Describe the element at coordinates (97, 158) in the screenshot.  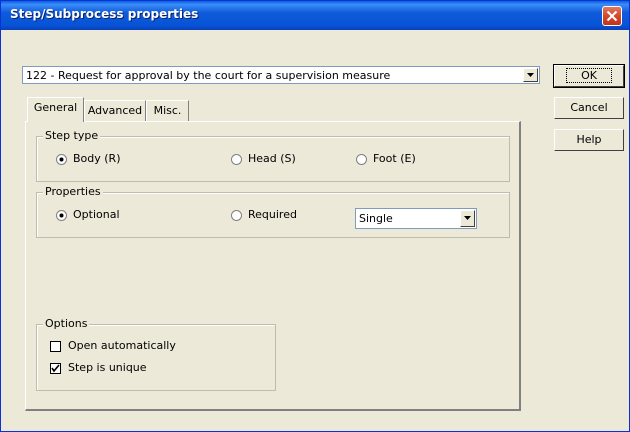
I see `radio-body-label: Body (R)` at that location.